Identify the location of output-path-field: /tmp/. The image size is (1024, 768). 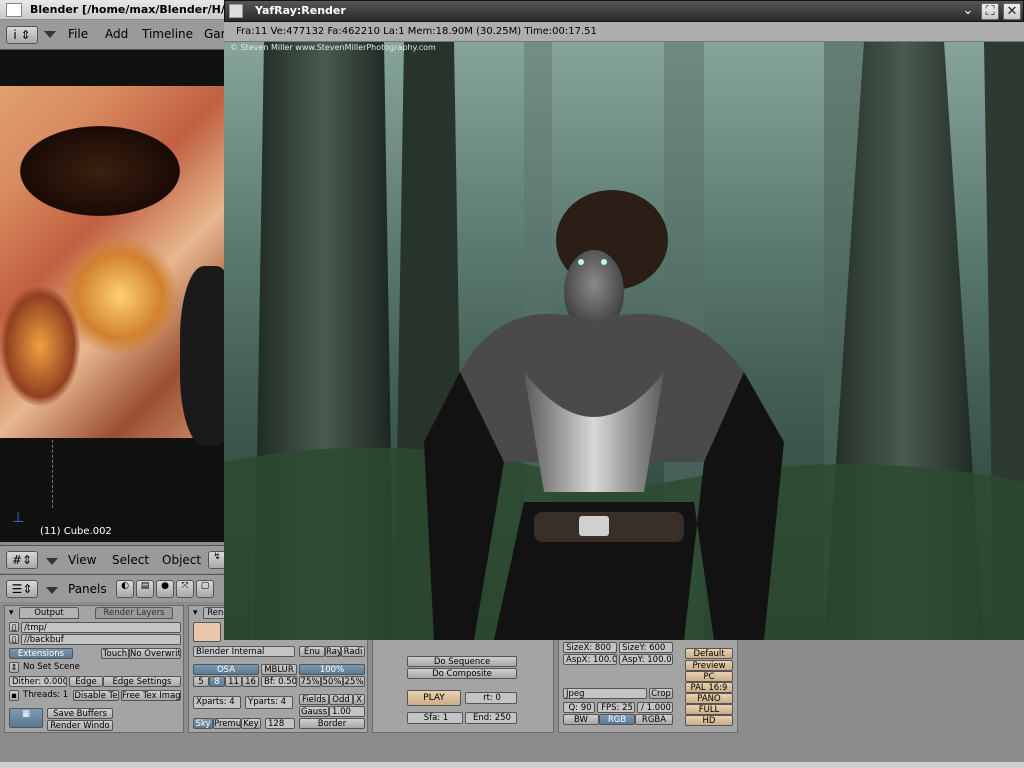
(101, 627).